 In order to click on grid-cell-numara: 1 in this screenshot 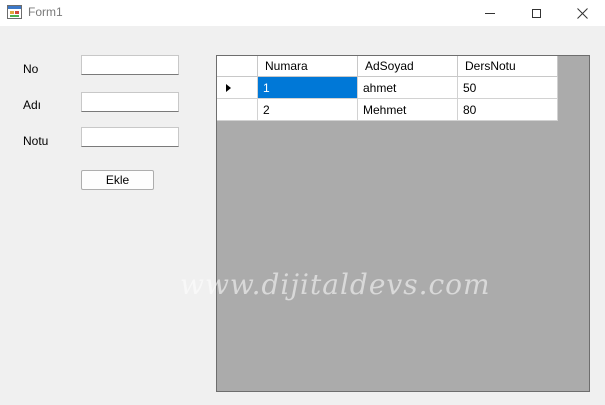, I will do `click(308, 88)`.